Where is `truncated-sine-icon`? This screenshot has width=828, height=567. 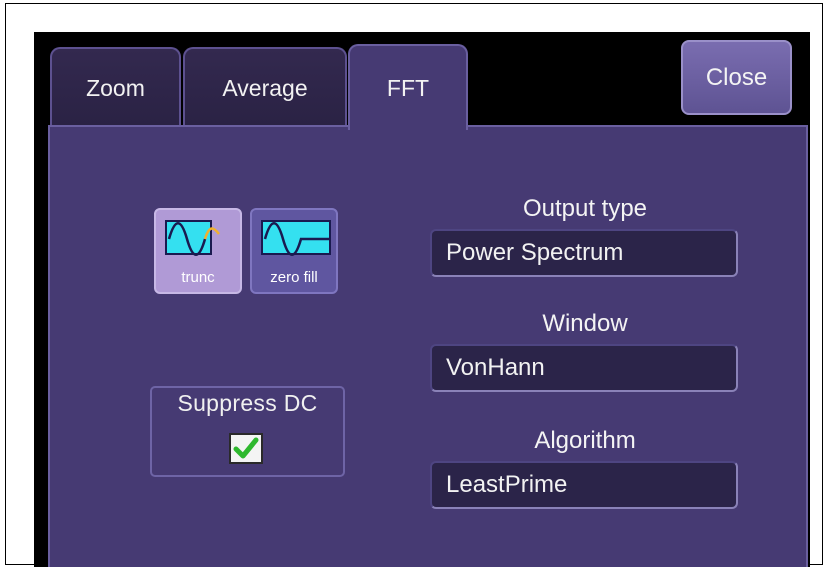 truncated-sine-icon is located at coordinates (192, 238).